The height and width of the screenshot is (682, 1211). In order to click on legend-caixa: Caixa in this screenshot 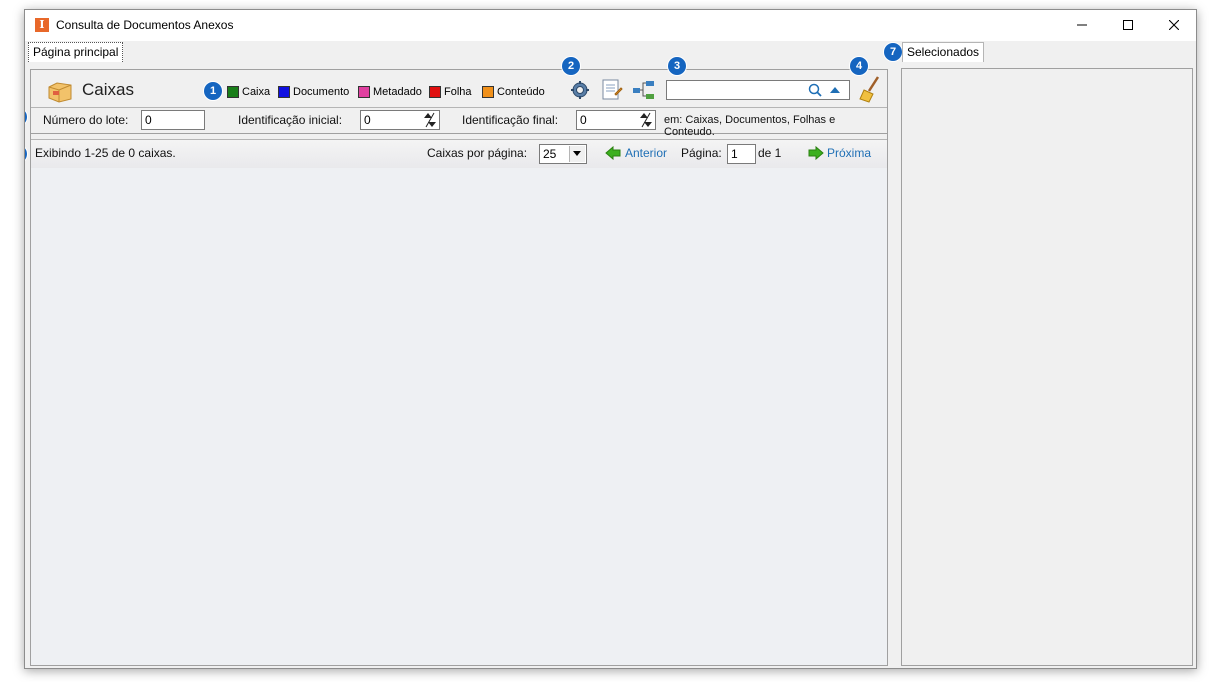, I will do `click(248, 92)`.